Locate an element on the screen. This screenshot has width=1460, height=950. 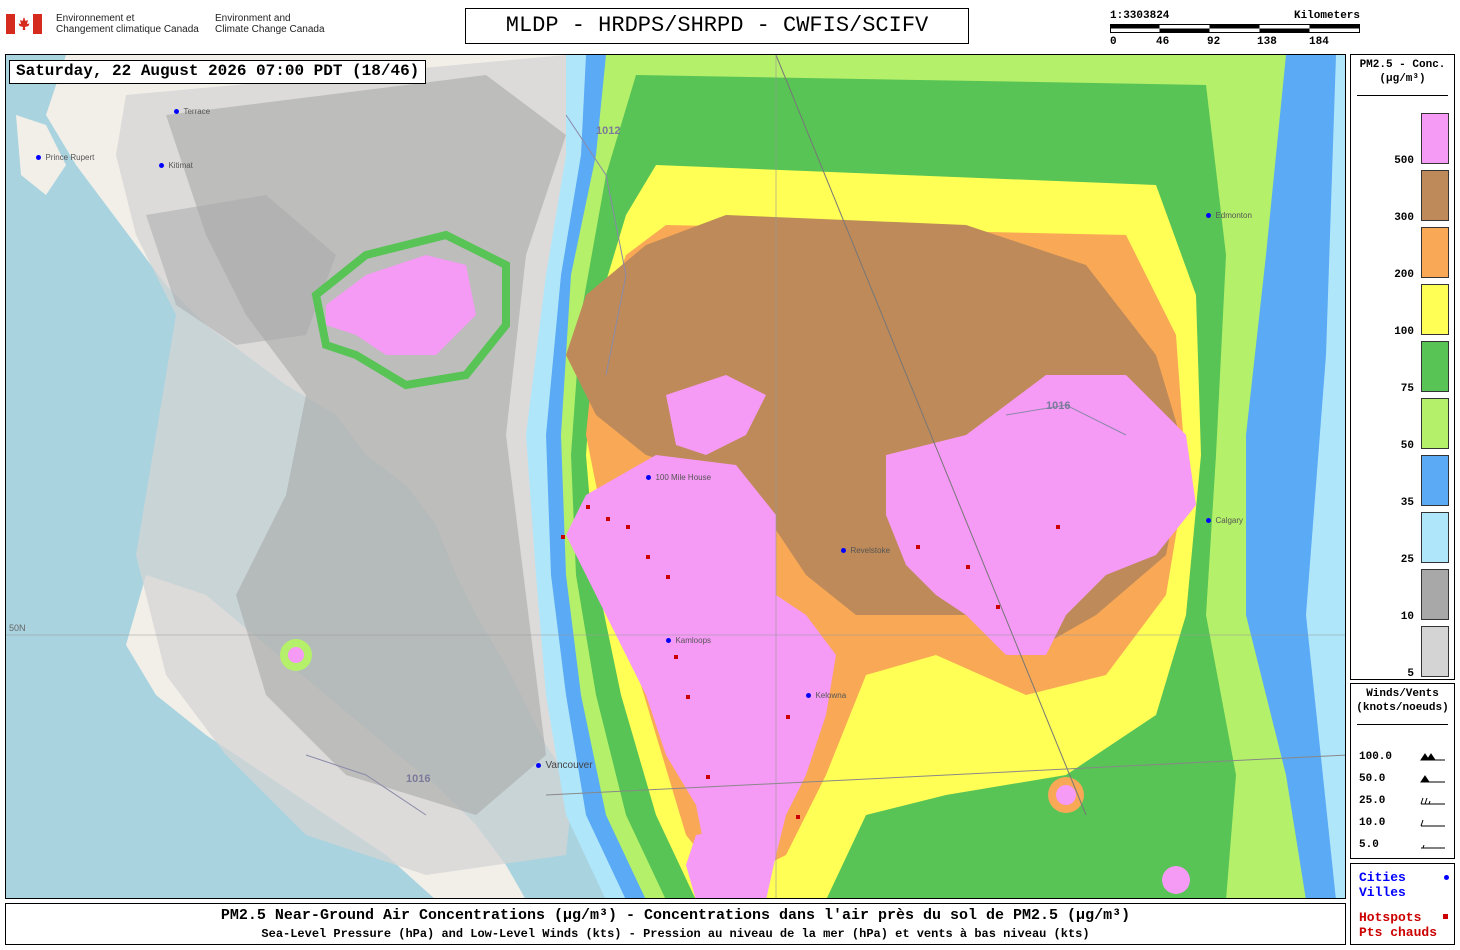
hotspot-square-icon is located at coordinates (1445, 916).